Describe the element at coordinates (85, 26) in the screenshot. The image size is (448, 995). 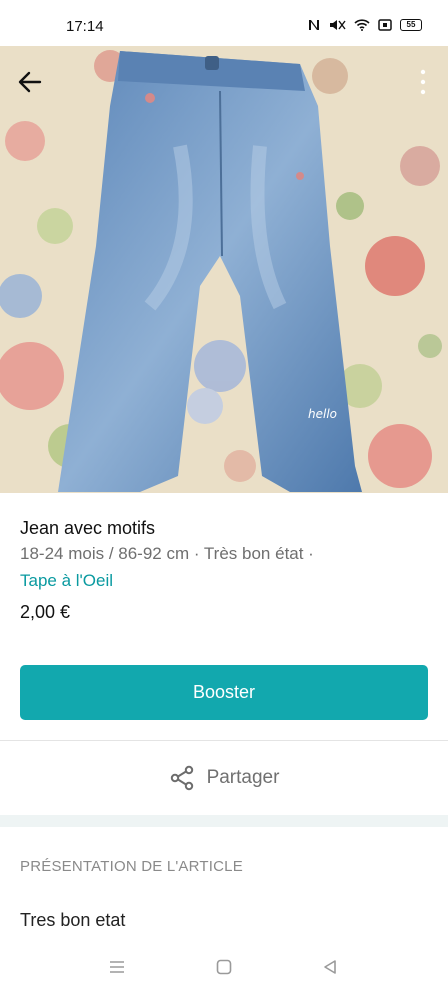
I see `status-time: 17:14` at that location.